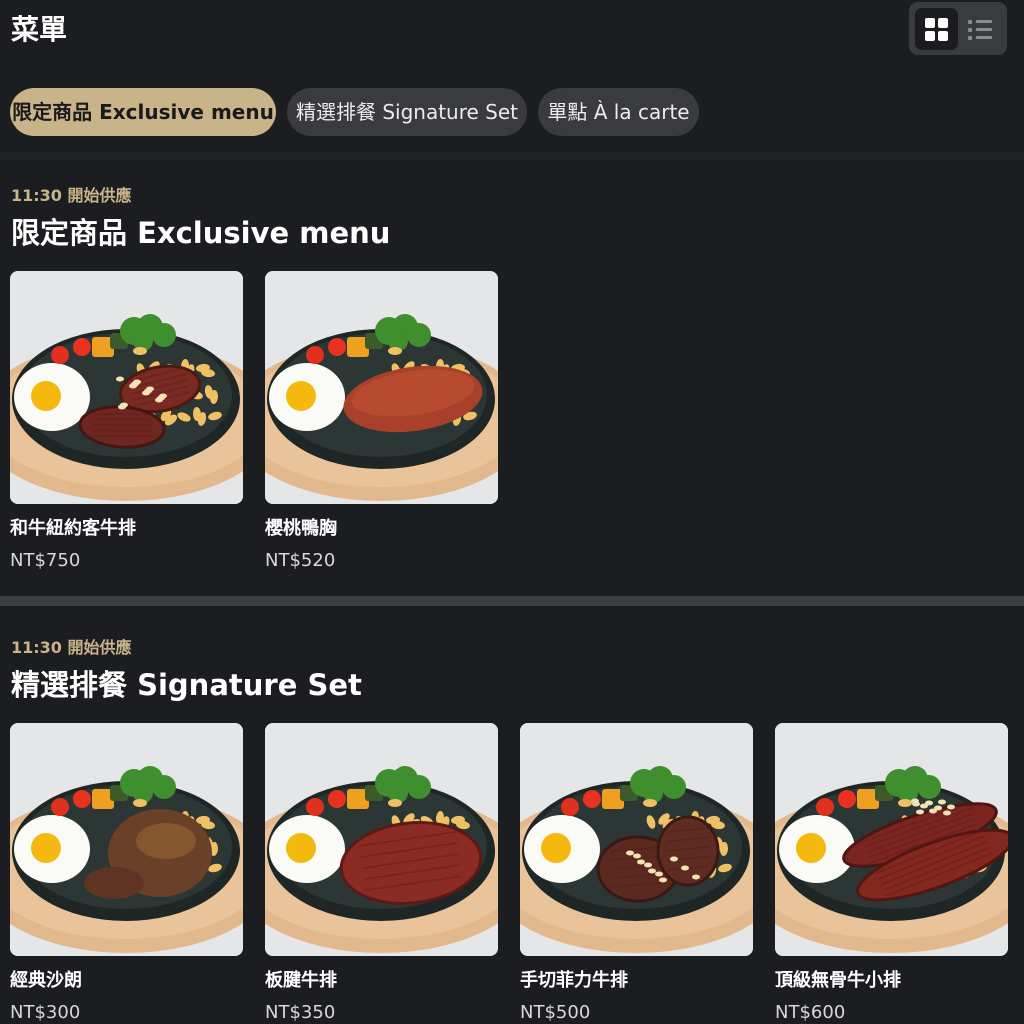  I want to click on header: 菜單, so click(512, 35).